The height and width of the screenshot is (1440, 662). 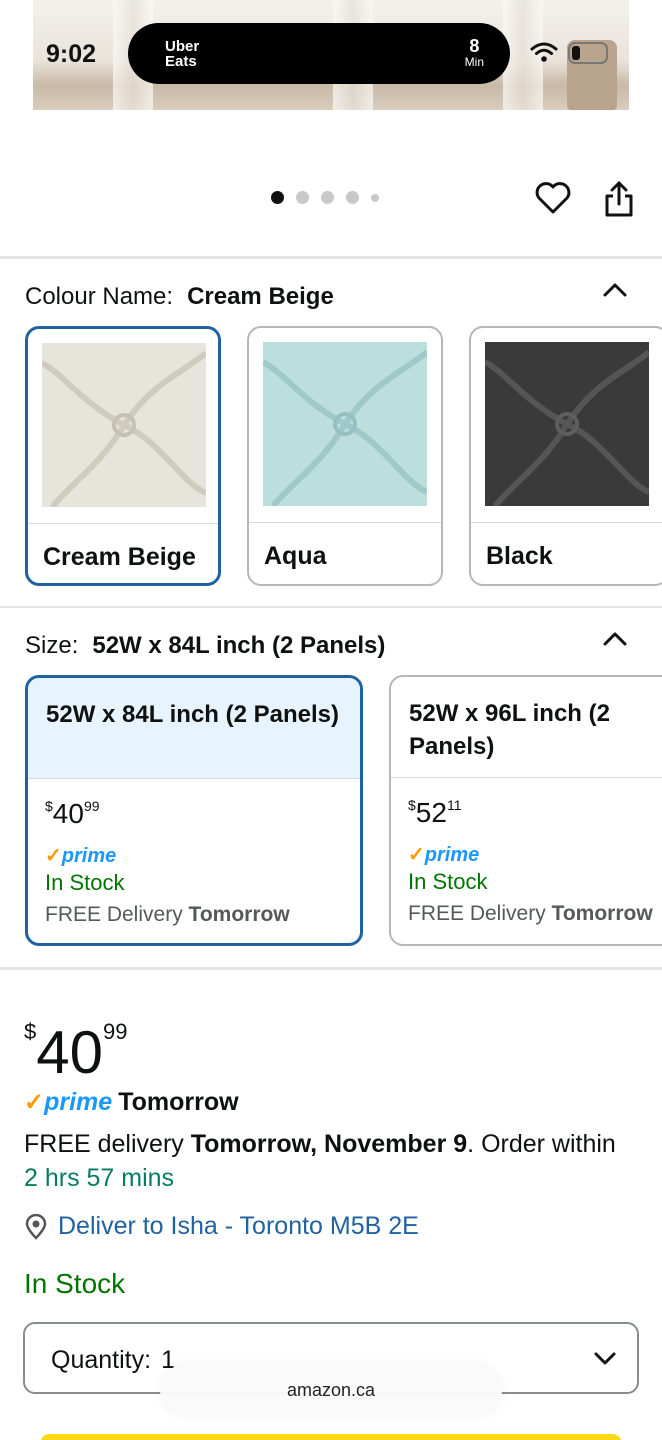 I want to click on colour-label: Colour Name:, so click(x=99, y=296).